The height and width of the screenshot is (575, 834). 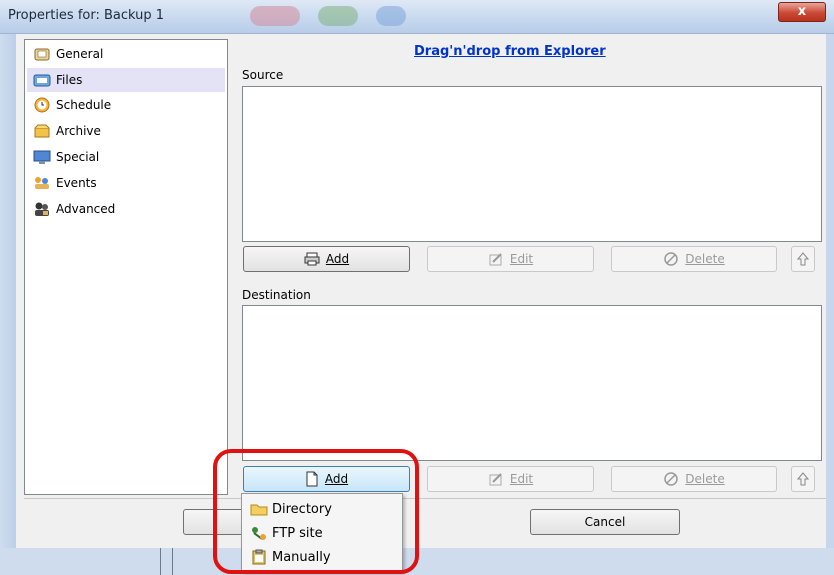 I want to click on nav-item-events: Events, so click(x=126, y=183).